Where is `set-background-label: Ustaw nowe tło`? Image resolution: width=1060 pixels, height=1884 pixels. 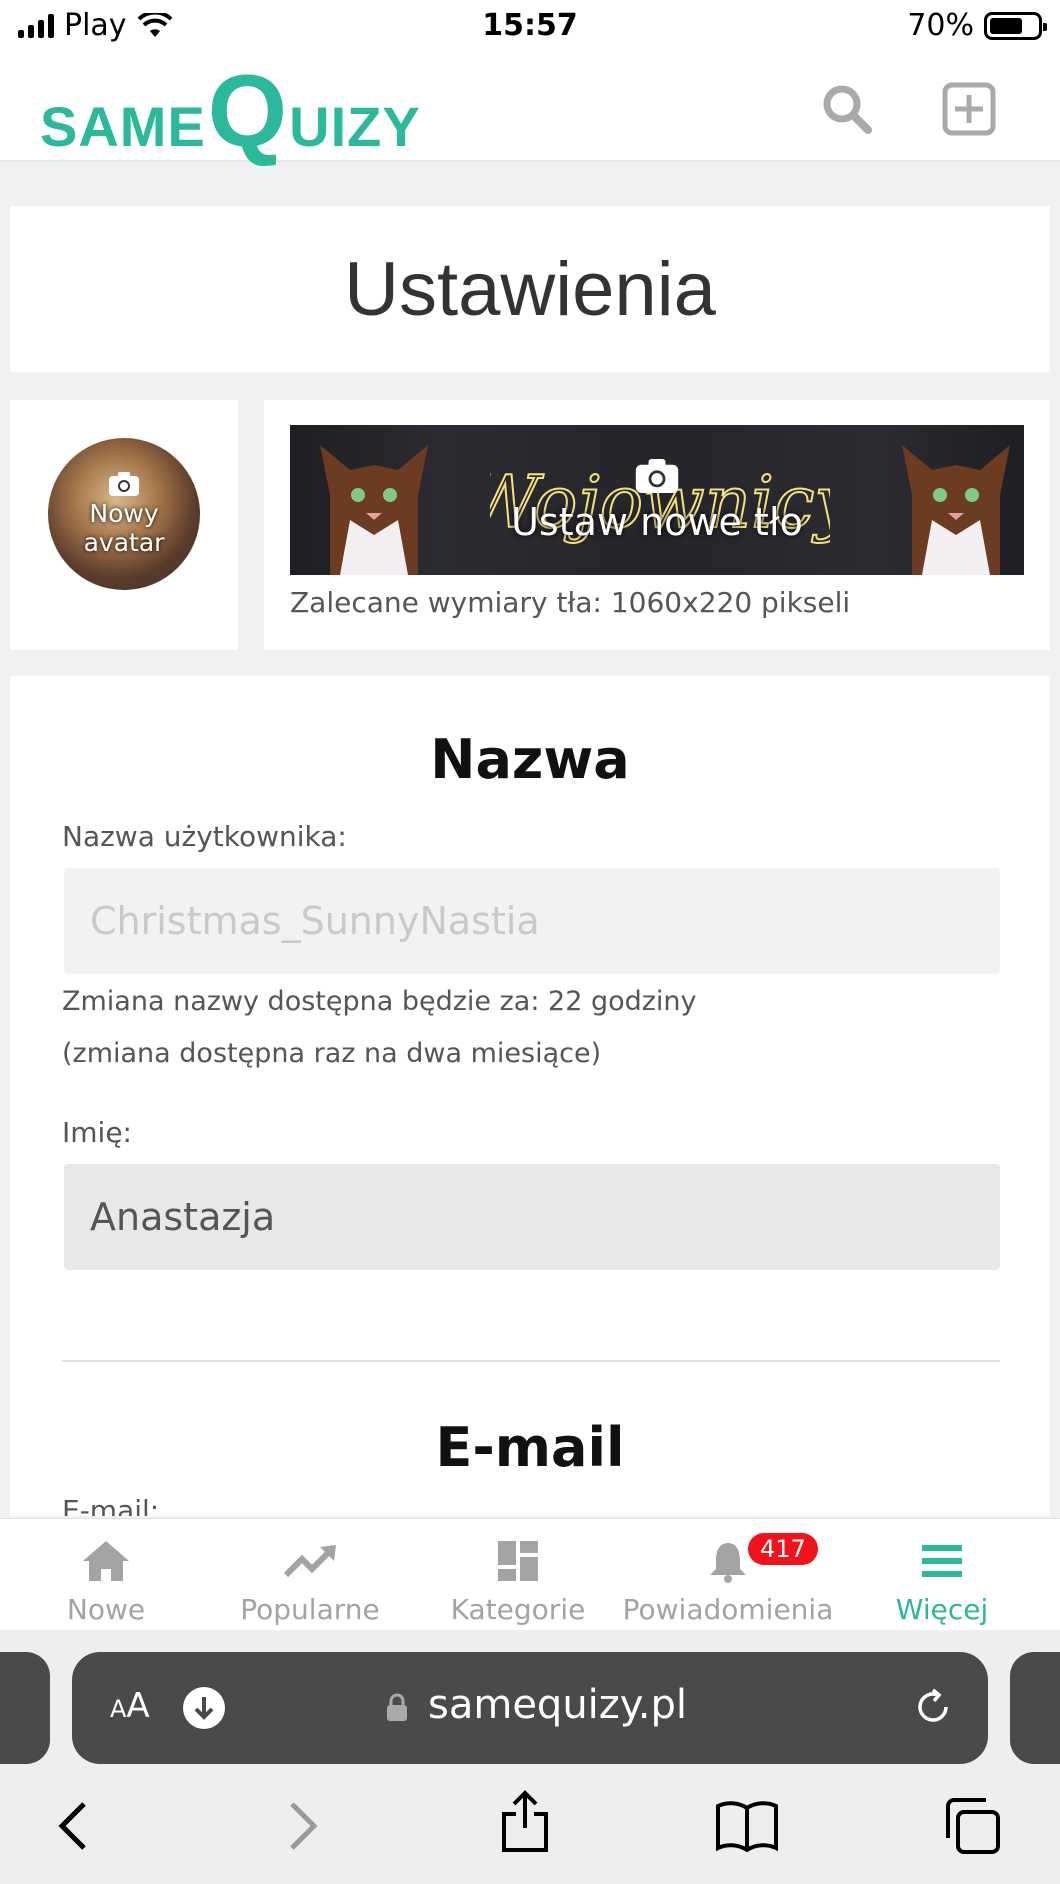 set-background-label: Ustaw nowe tło is located at coordinates (657, 522).